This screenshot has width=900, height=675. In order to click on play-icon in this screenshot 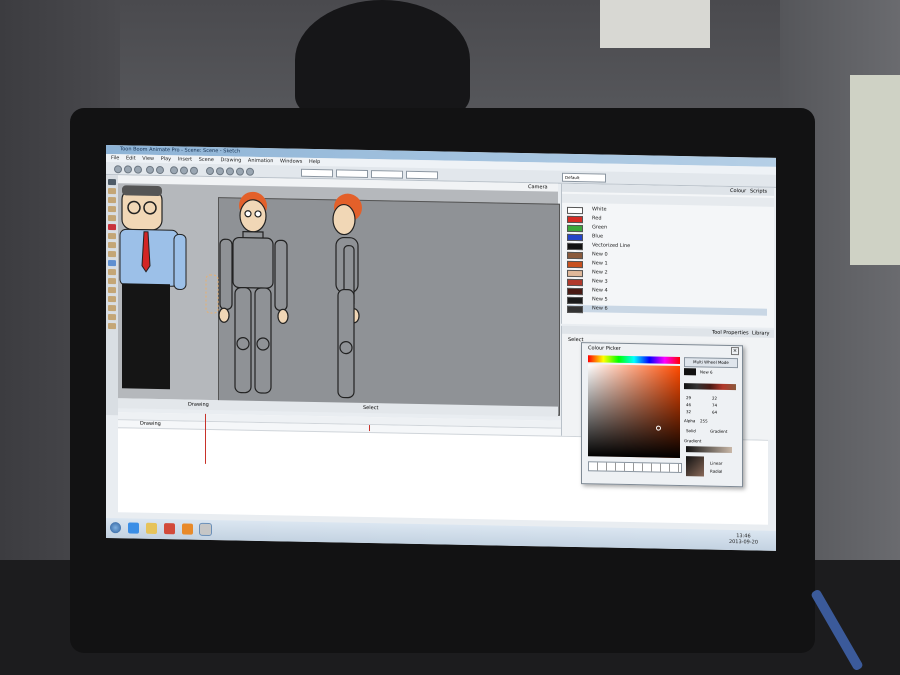, I will do `click(220, 171)`.